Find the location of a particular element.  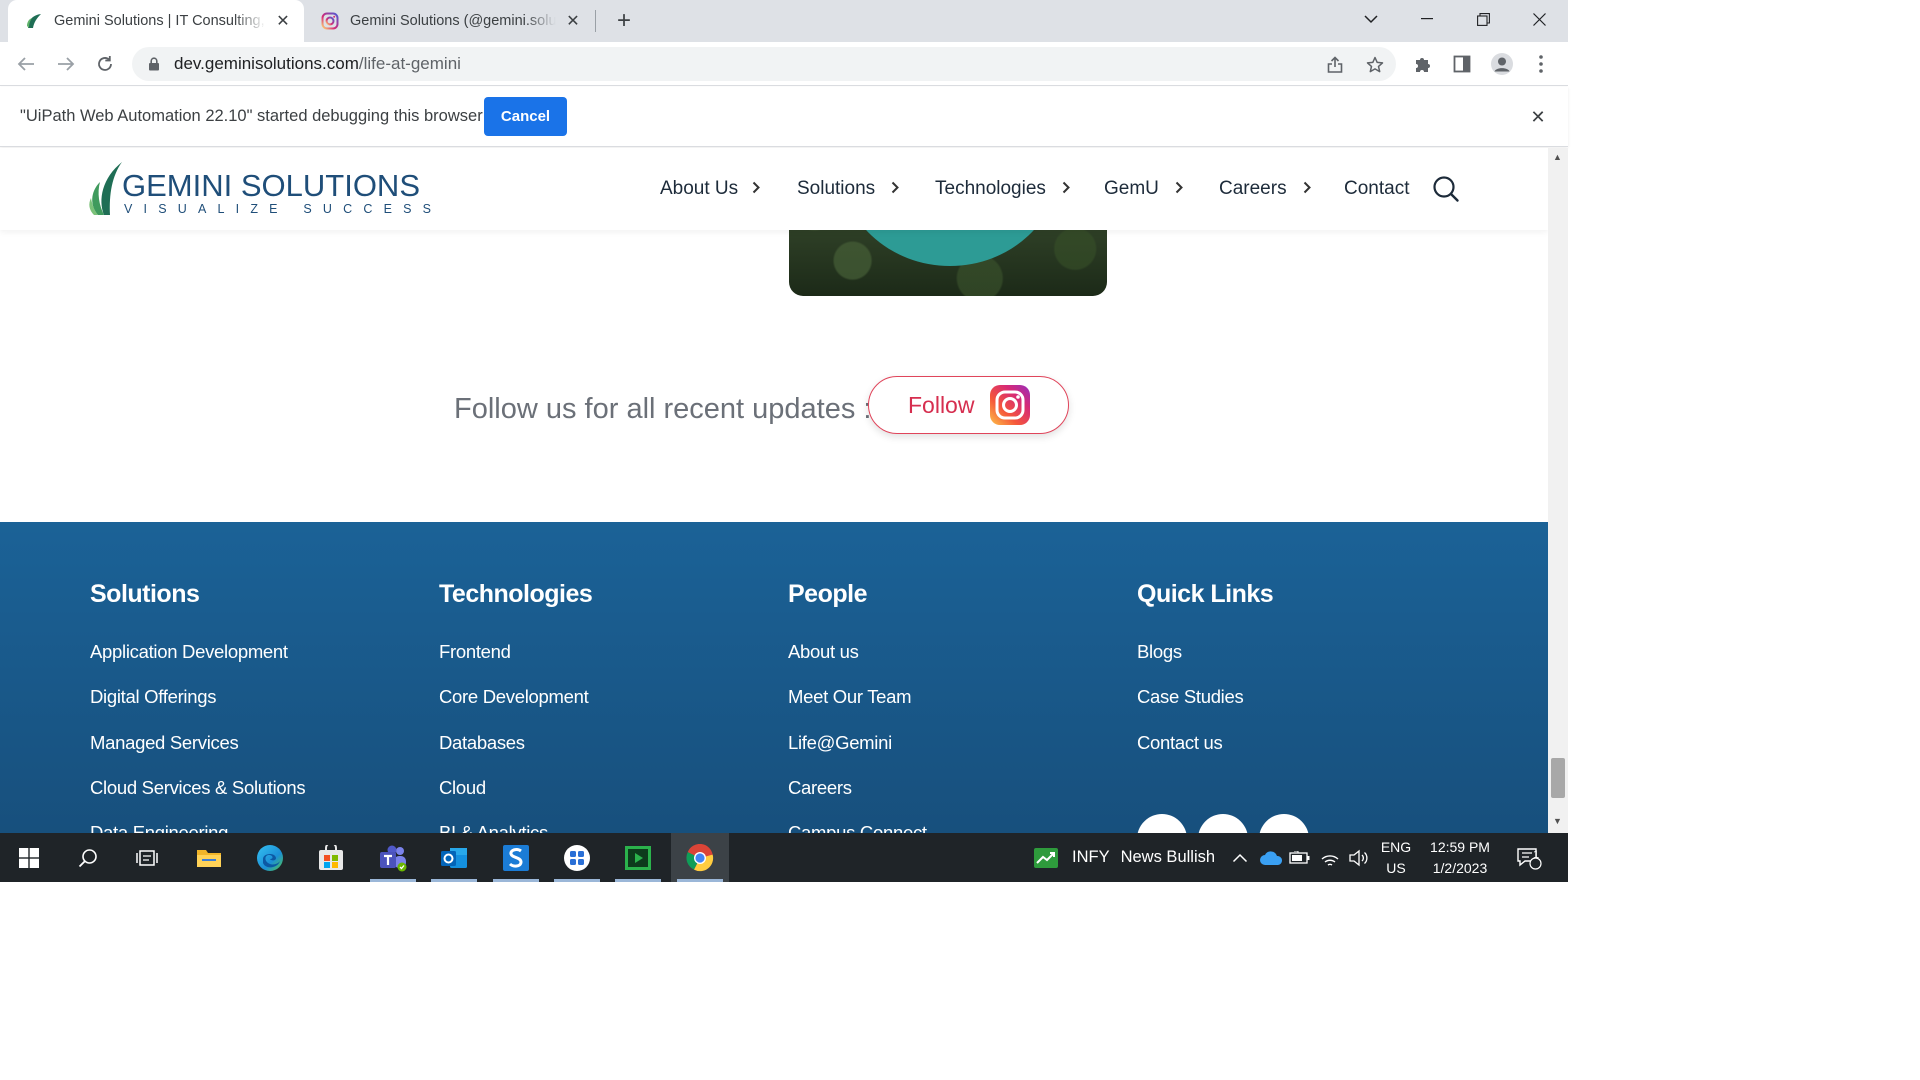

media-player-icon is located at coordinates (638, 857).